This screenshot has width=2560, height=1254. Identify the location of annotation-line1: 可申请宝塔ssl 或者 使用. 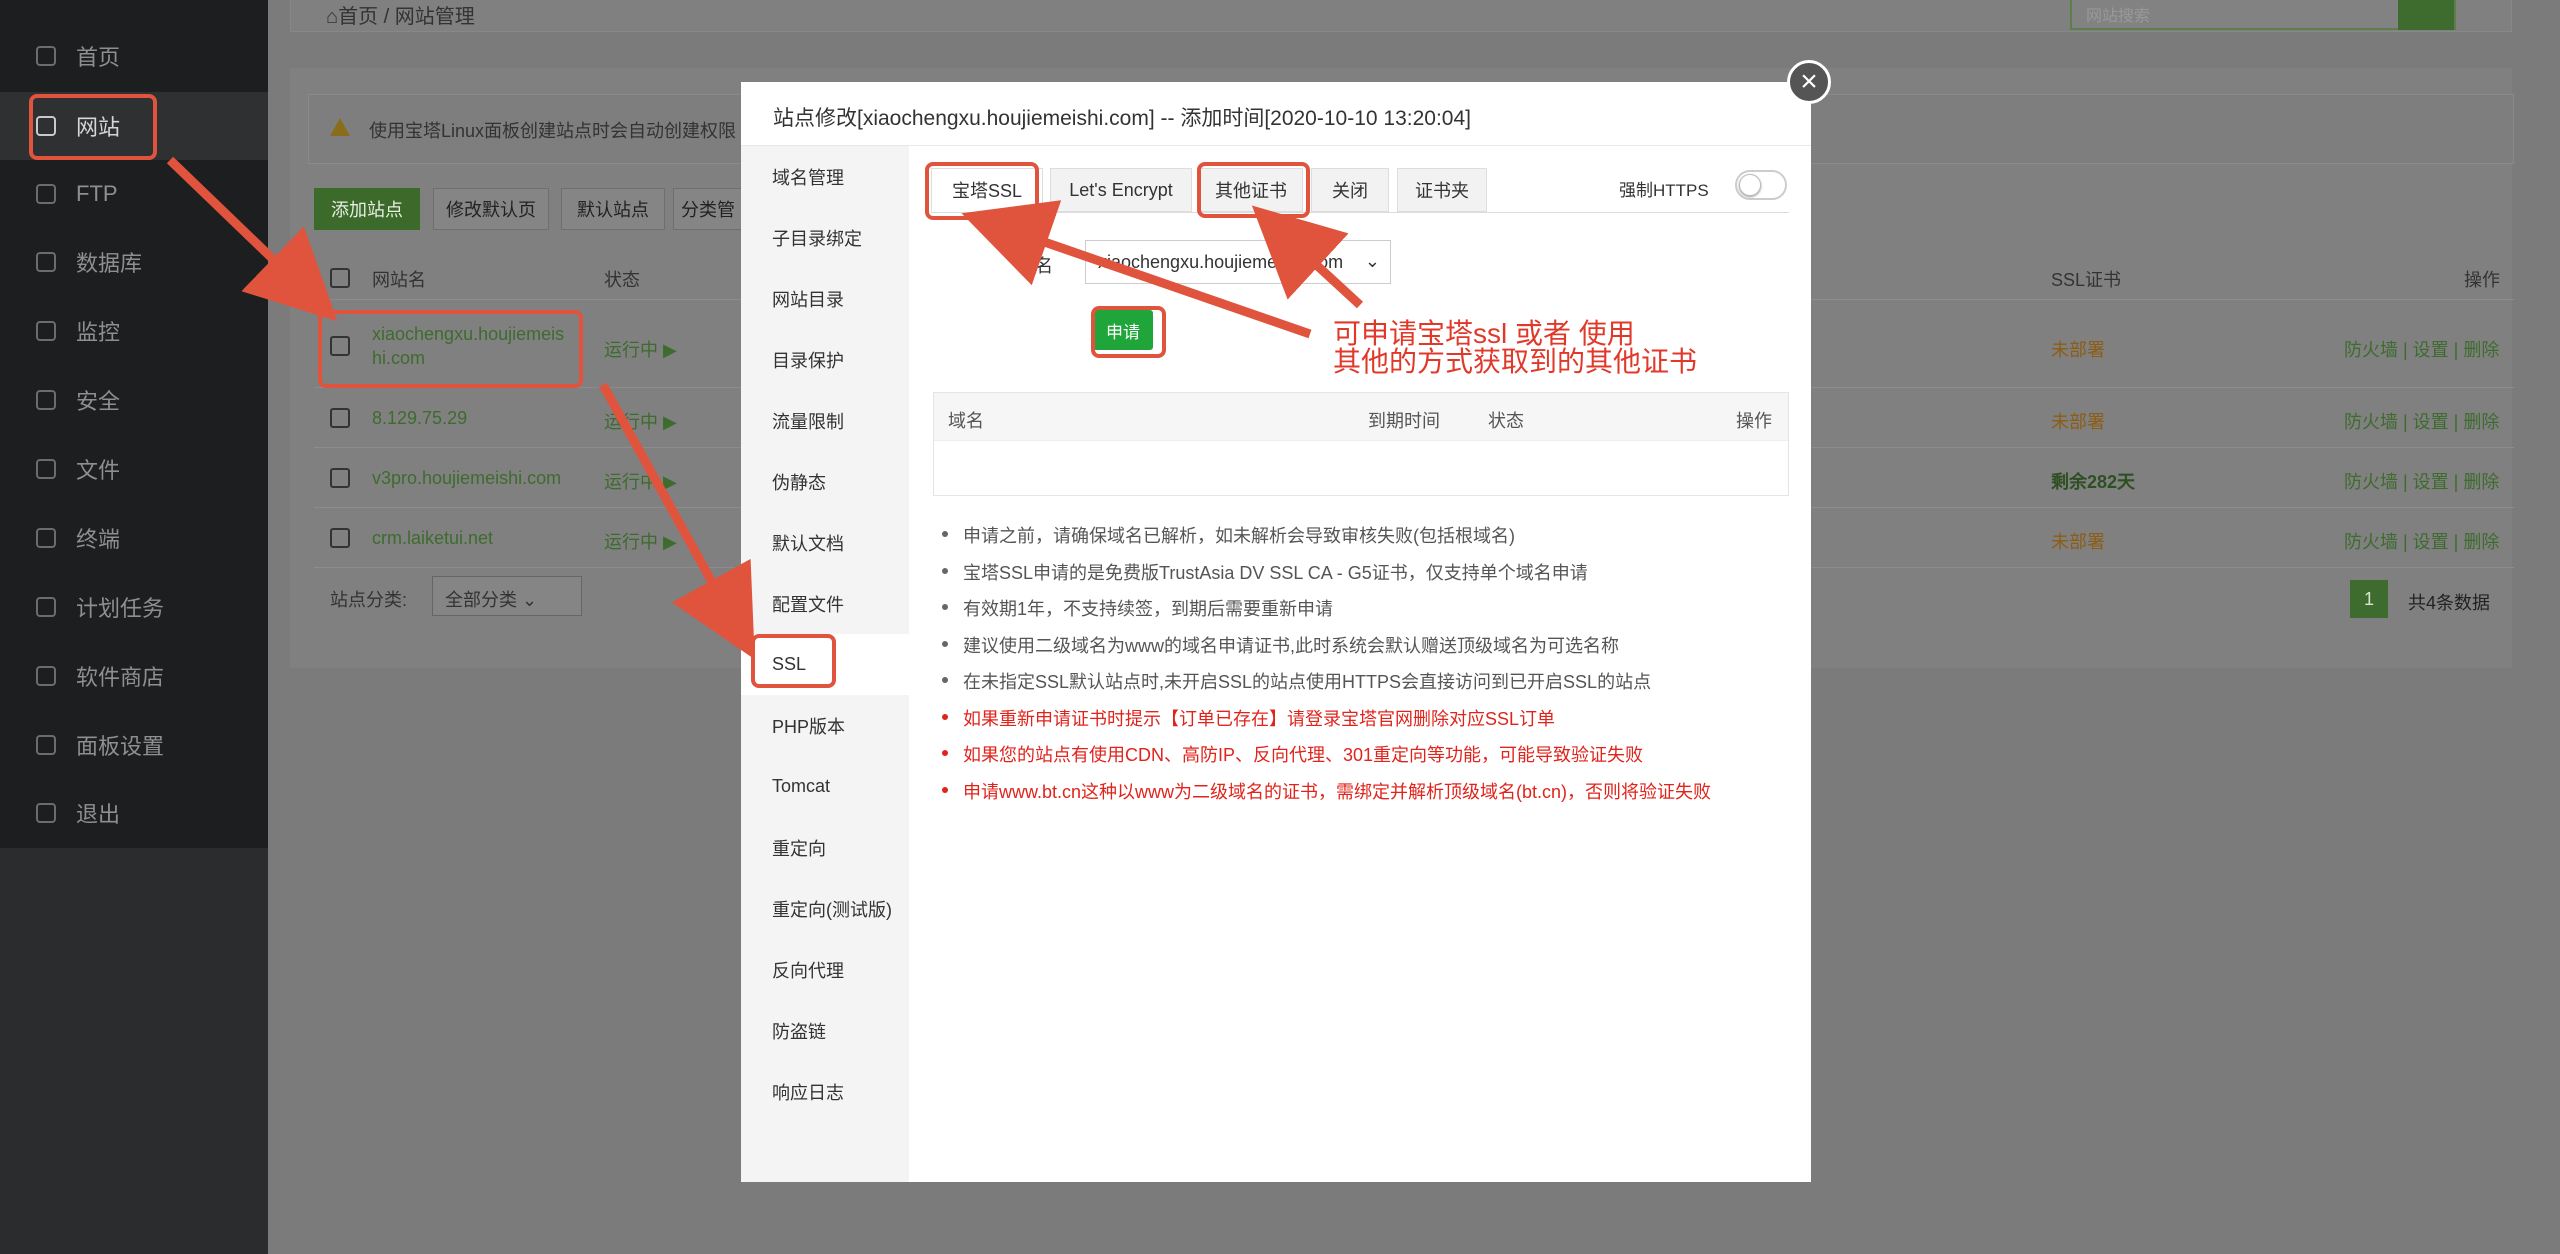
(1484, 333).